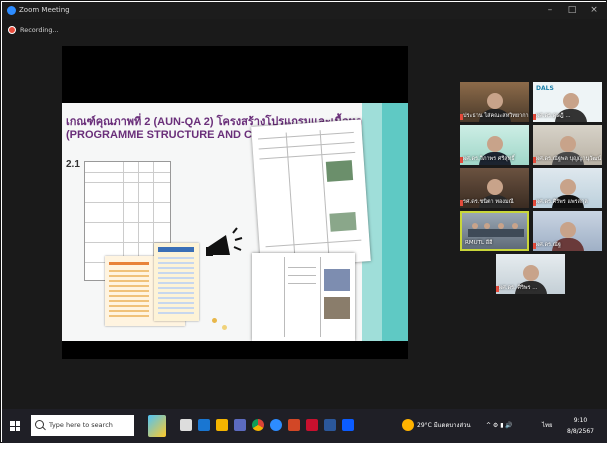 Image resolution: width=607 pixels, height=449 pixels. What do you see at coordinates (222, 425) in the screenshot?
I see `file-explorer-icon` at bounding box center [222, 425].